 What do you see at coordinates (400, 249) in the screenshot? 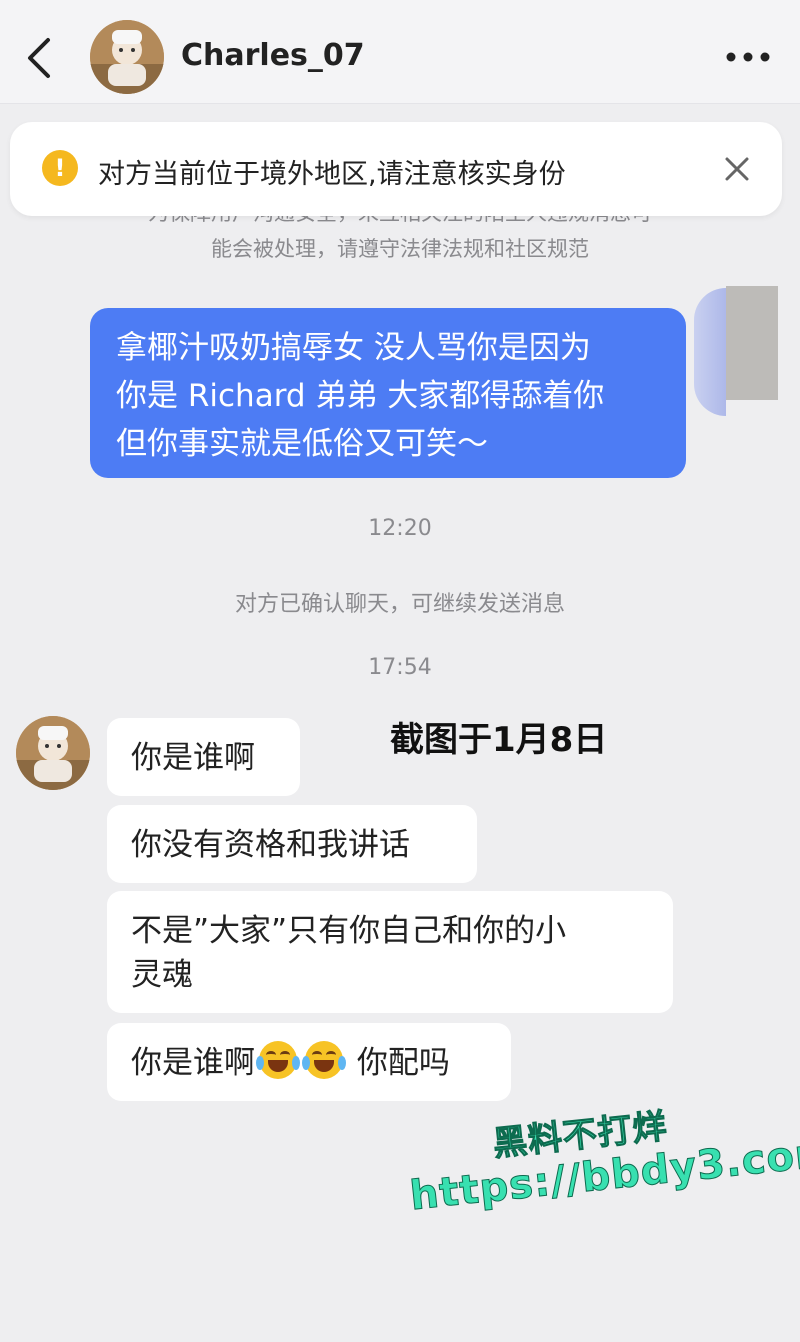
I see `safety-notice-line2: 能会被处理，请遵守法律法规和社区规范` at bounding box center [400, 249].